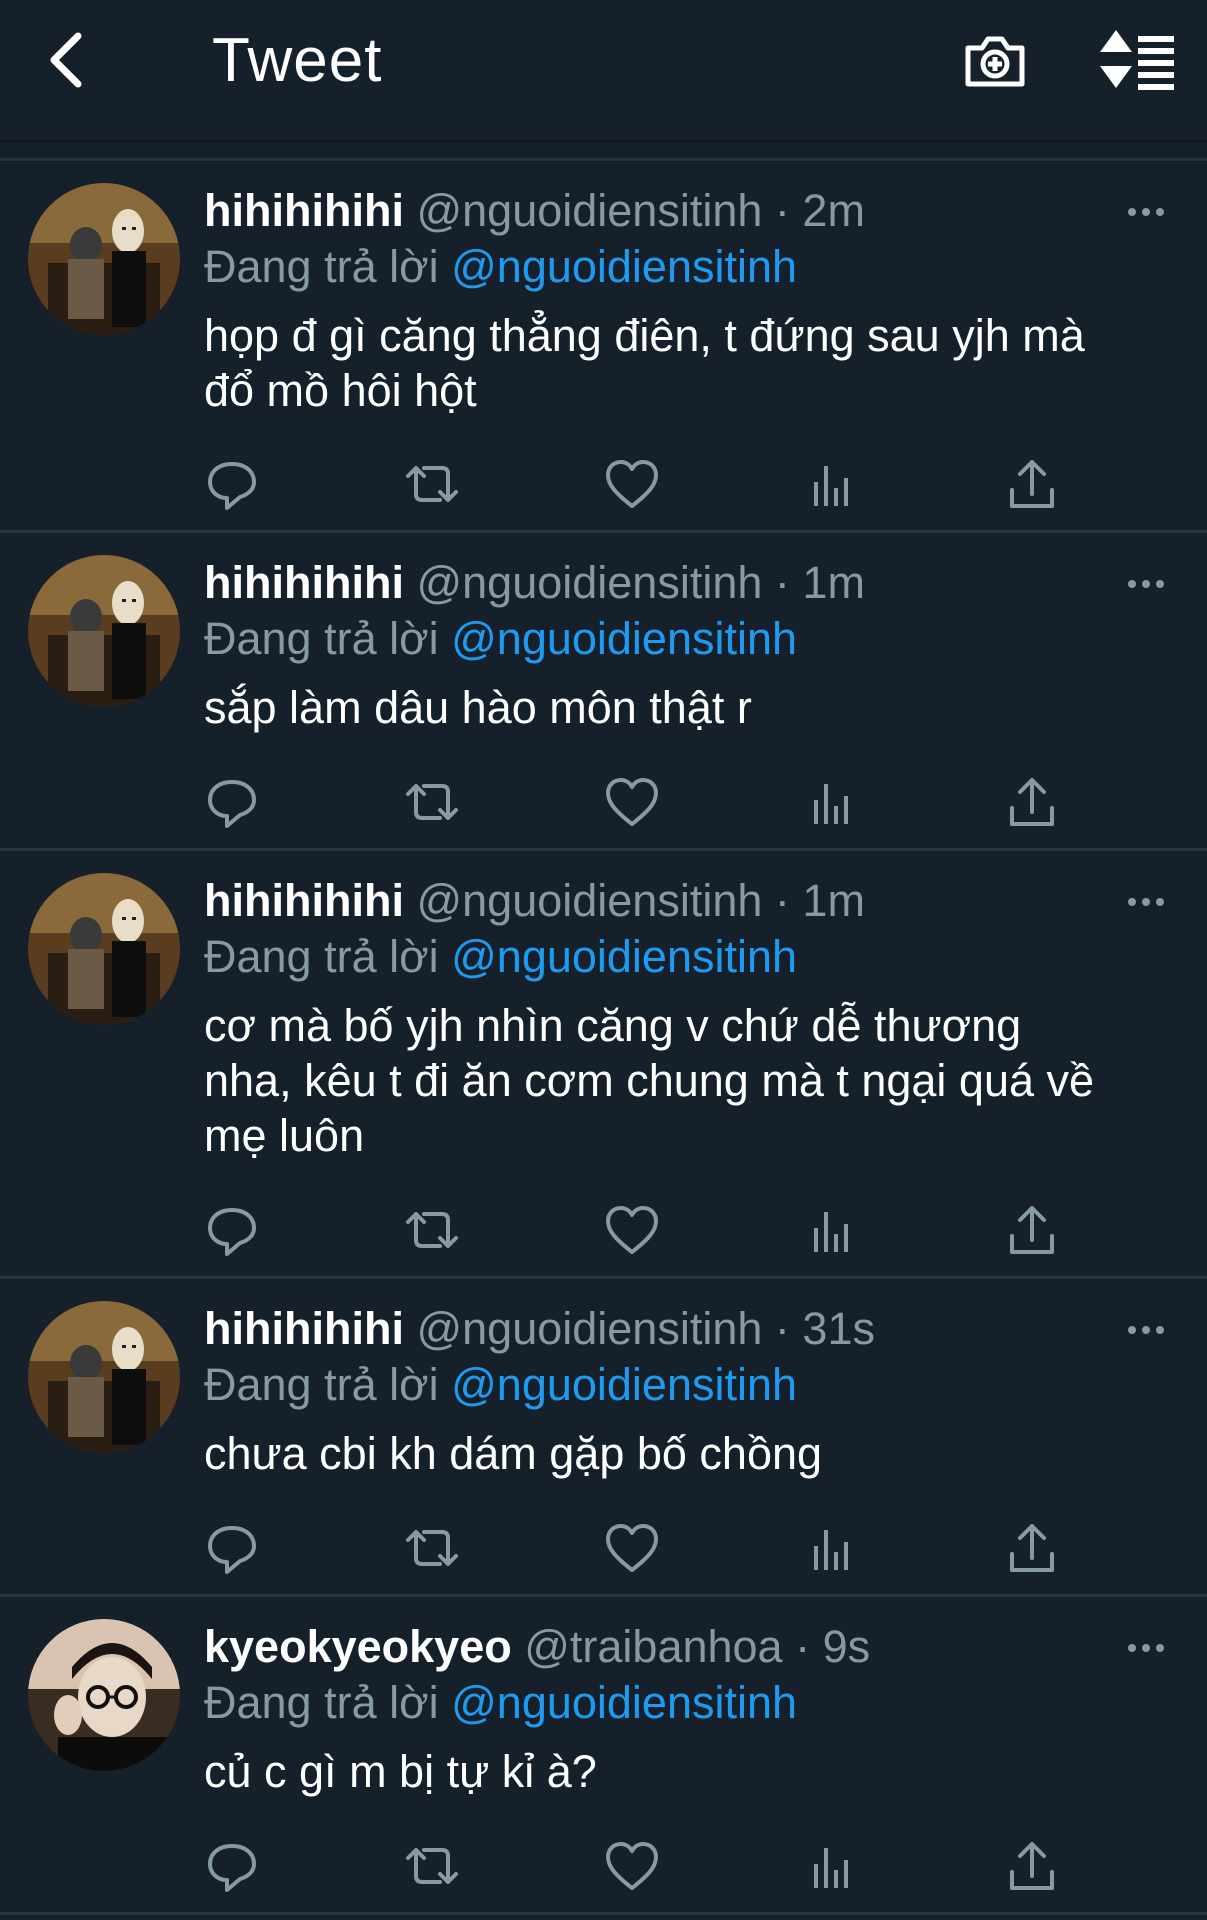 The width and height of the screenshot is (1207, 1920). Describe the element at coordinates (838, 1328) in the screenshot. I see `timestamp: 31s` at that location.